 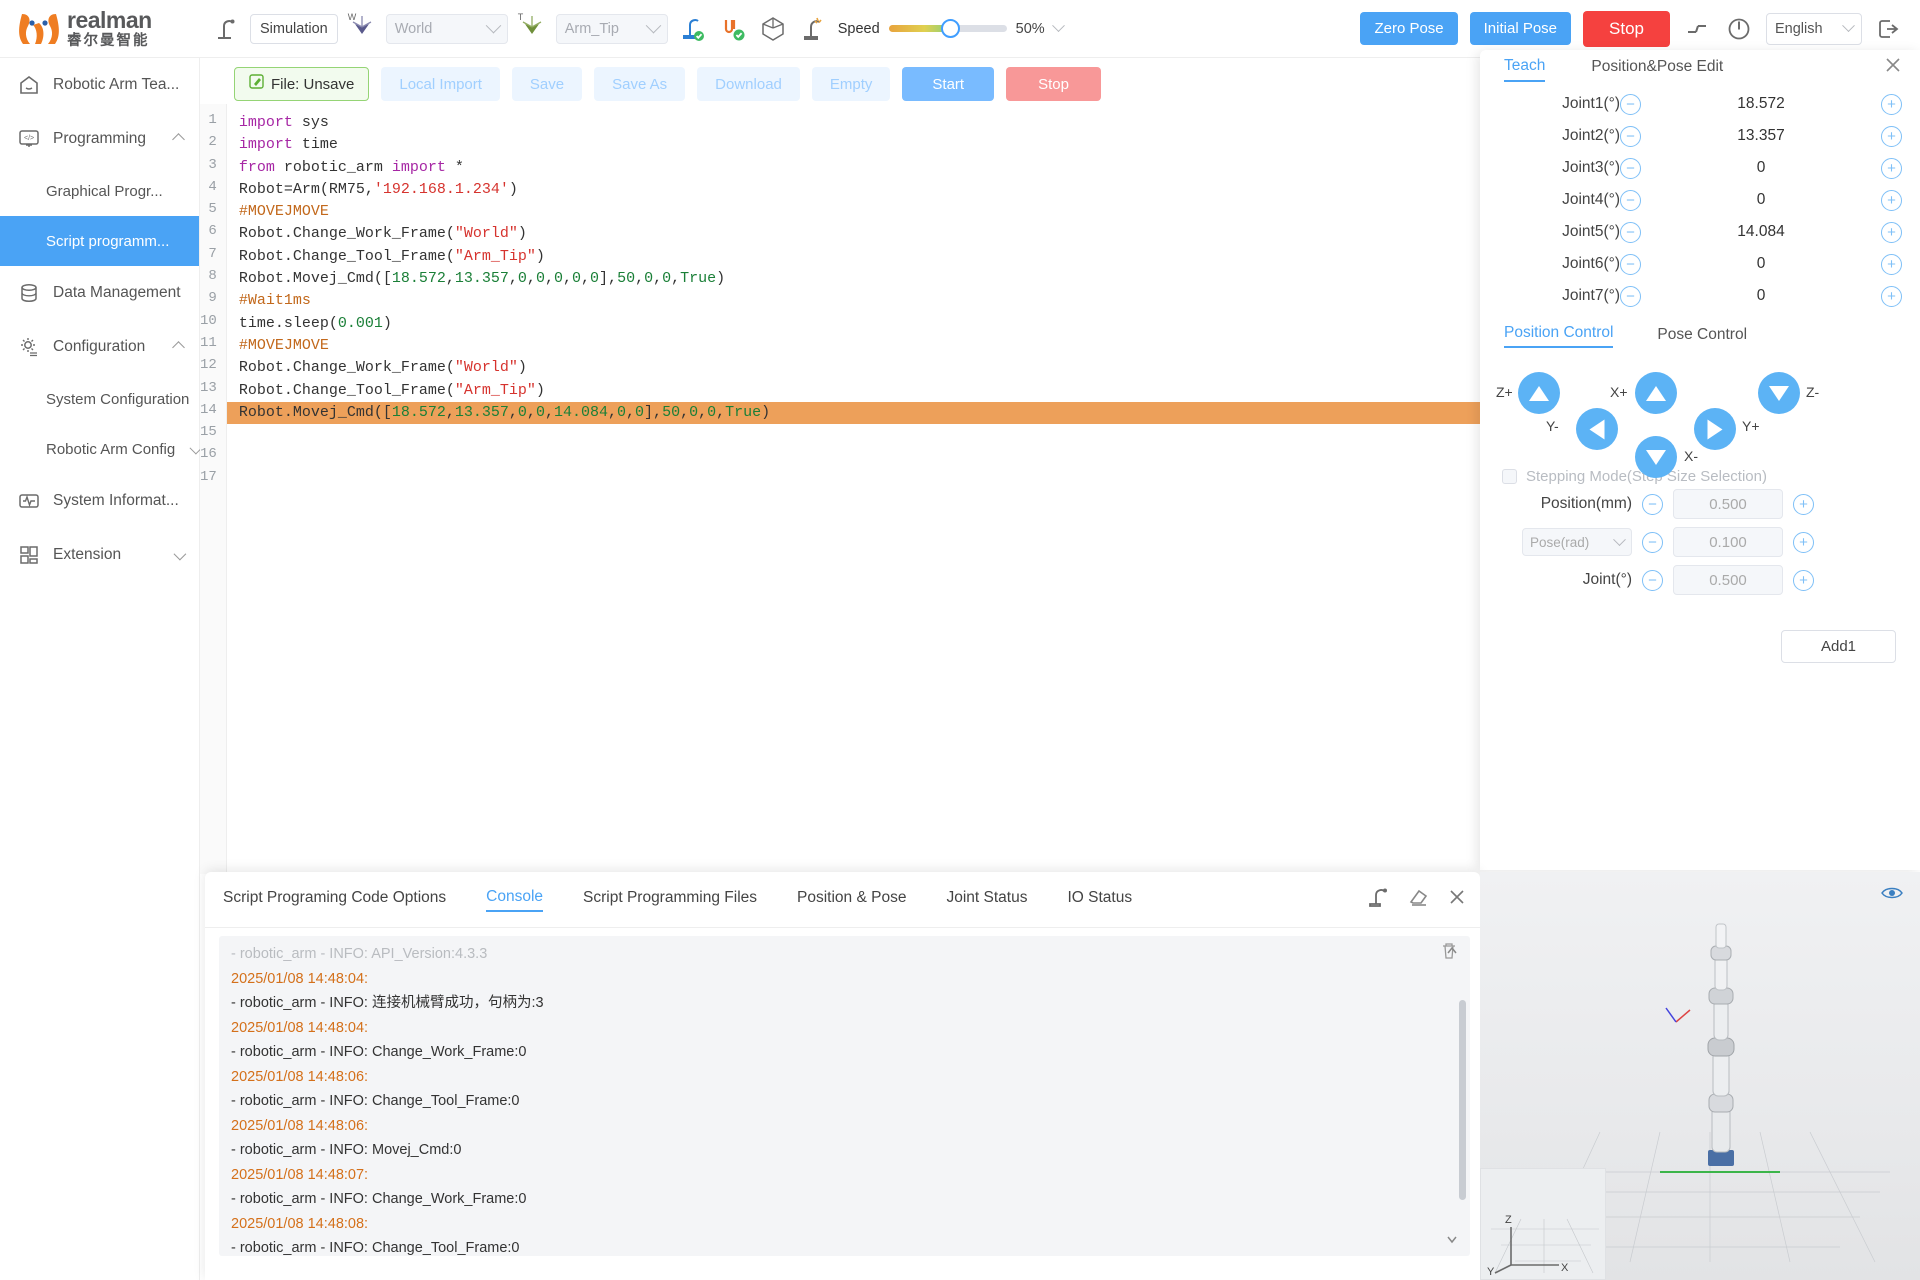 What do you see at coordinates (515, 900) in the screenshot?
I see `console-tab: Console` at bounding box center [515, 900].